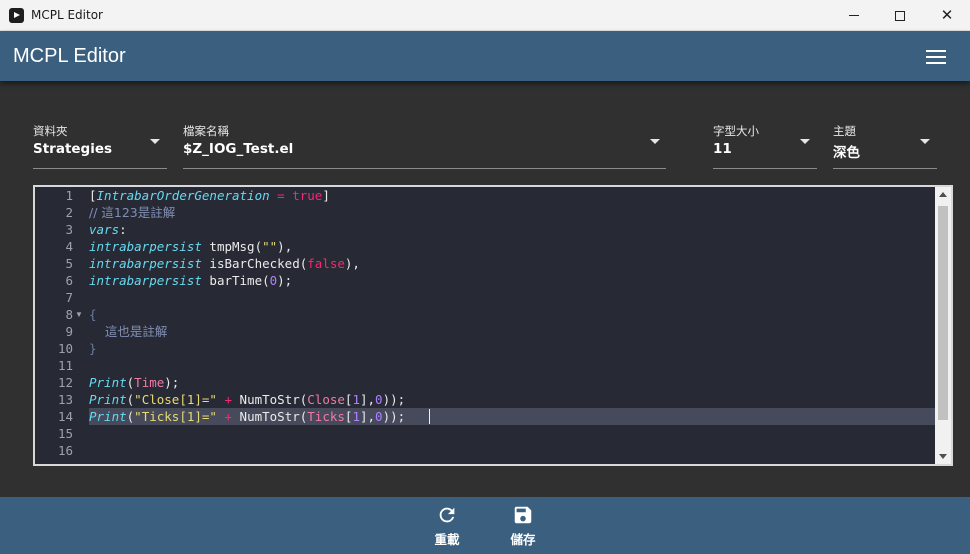  What do you see at coordinates (65, 382) in the screenshot?
I see `line-number: 12` at bounding box center [65, 382].